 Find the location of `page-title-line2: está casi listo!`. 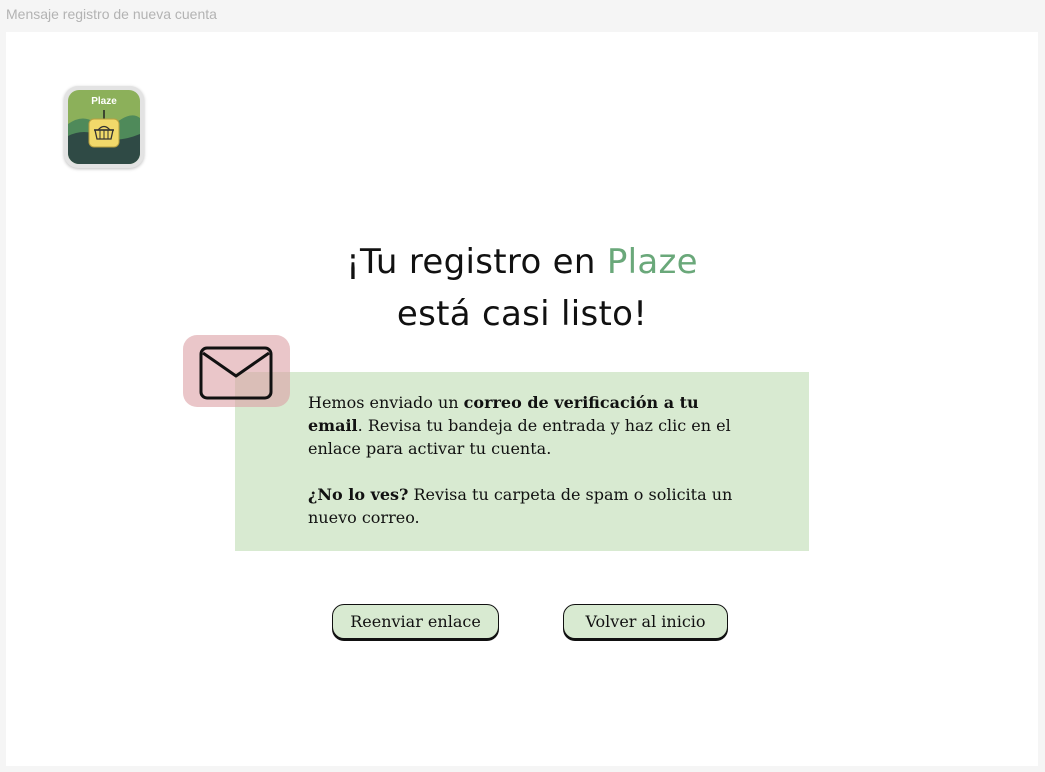

page-title-line2: está casi listo! is located at coordinates (522, 314).